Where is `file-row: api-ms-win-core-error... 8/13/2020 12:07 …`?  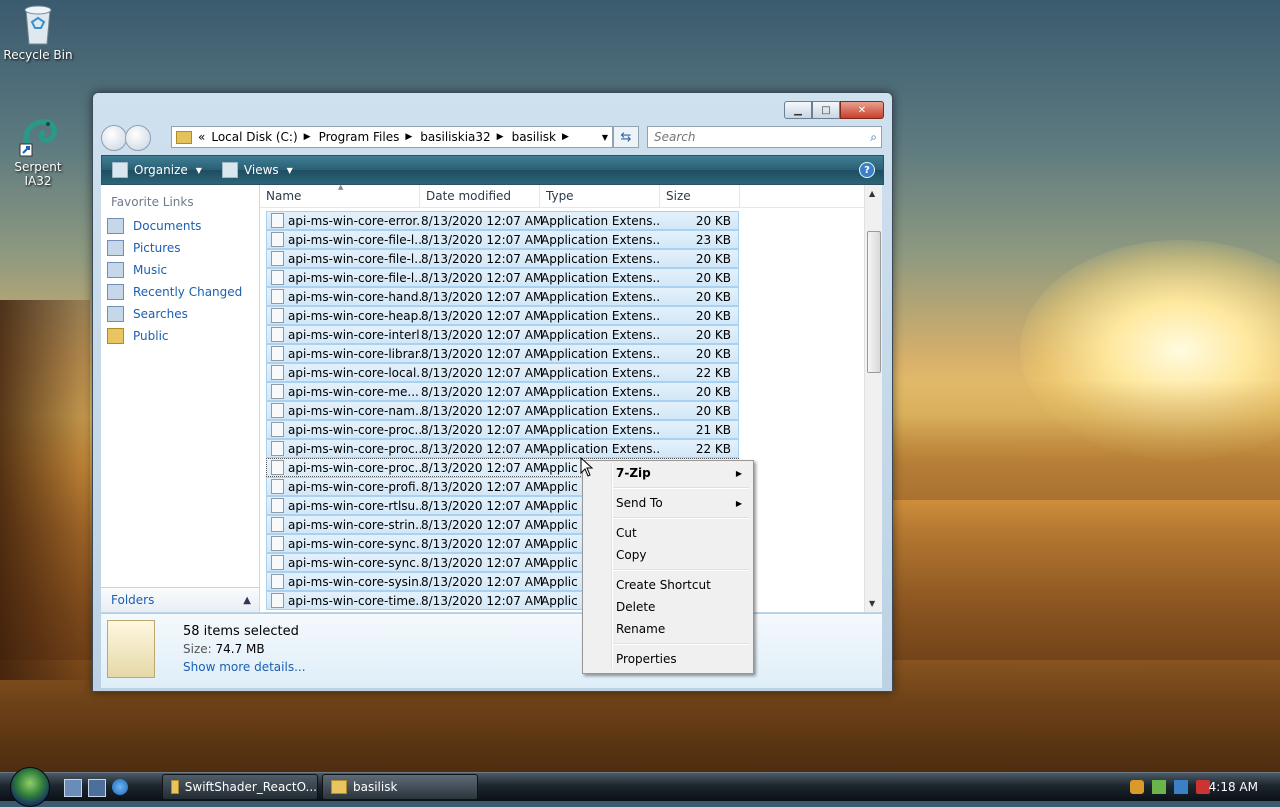 file-row: api-ms-win-core-error... 8/13/2020 12:07 … is located at coordinates (502, 220).